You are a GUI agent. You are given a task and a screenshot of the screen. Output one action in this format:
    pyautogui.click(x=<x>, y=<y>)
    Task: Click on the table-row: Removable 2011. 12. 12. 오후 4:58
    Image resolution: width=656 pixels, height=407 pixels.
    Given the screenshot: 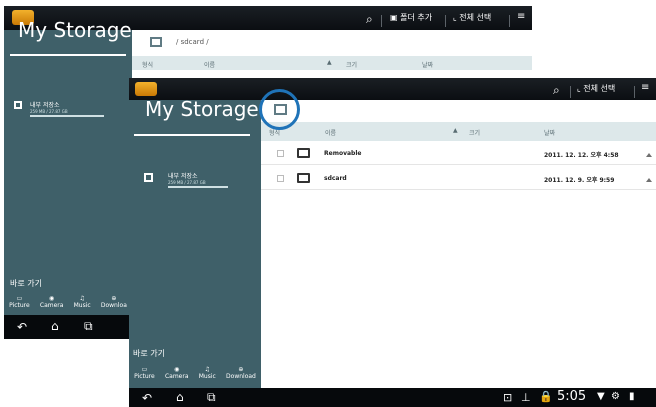 What is the action you would take?
    pyautogui.click(x=458, y=153)
    